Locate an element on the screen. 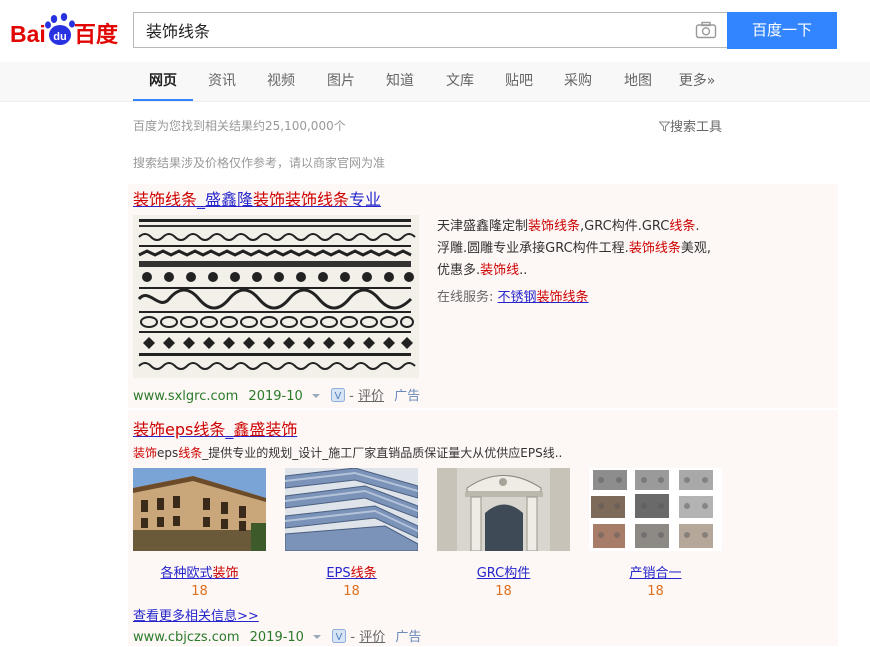 This screenshot has width=870, height=647. result-1-date: 2019-10 is located at coordinates (275, 396).